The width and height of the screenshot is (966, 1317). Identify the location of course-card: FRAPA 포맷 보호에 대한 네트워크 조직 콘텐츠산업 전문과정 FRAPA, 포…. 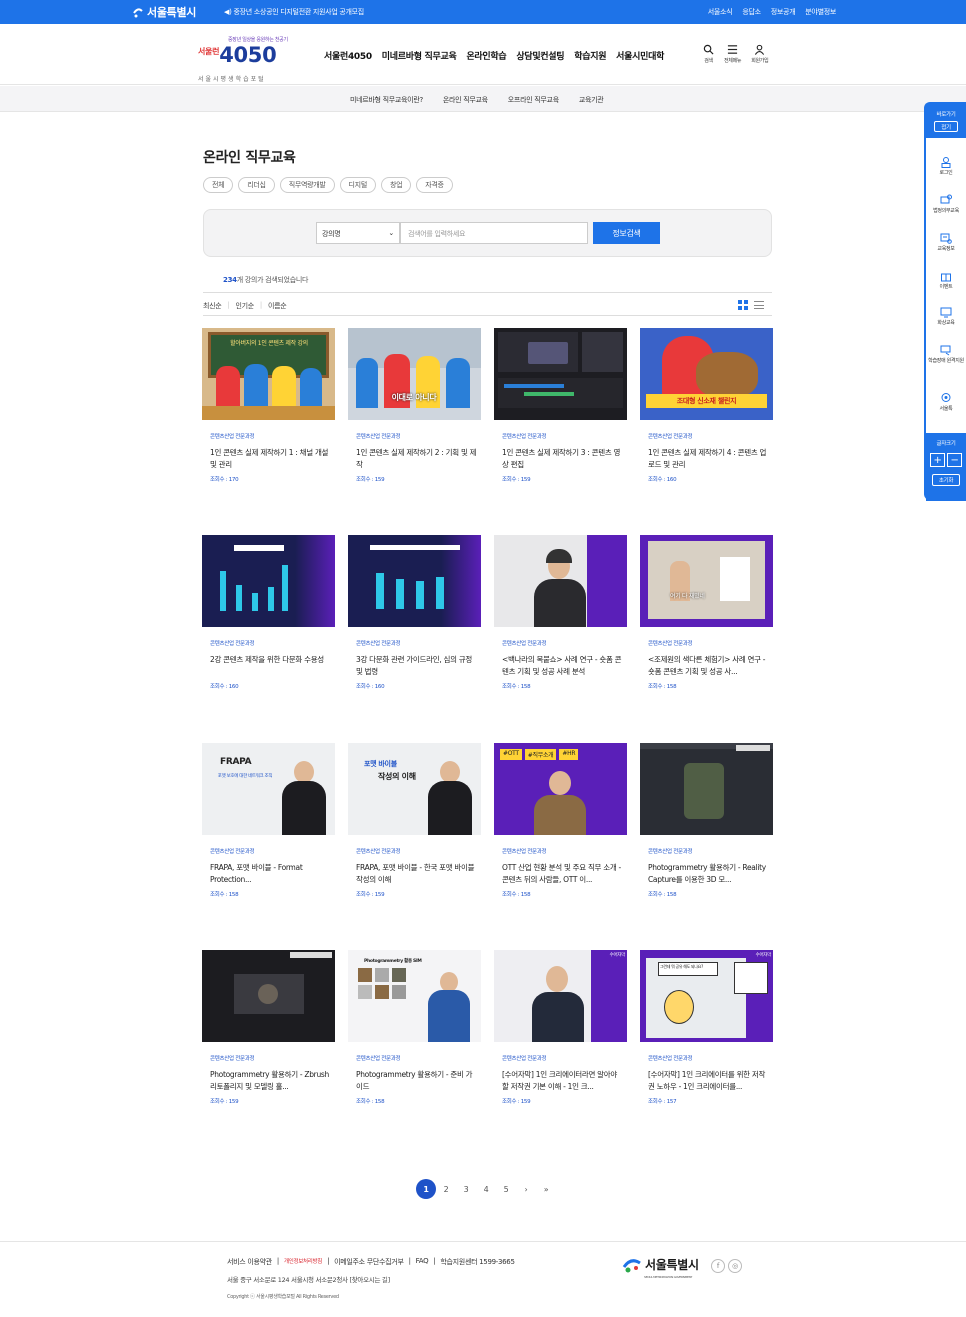
(268, 828).